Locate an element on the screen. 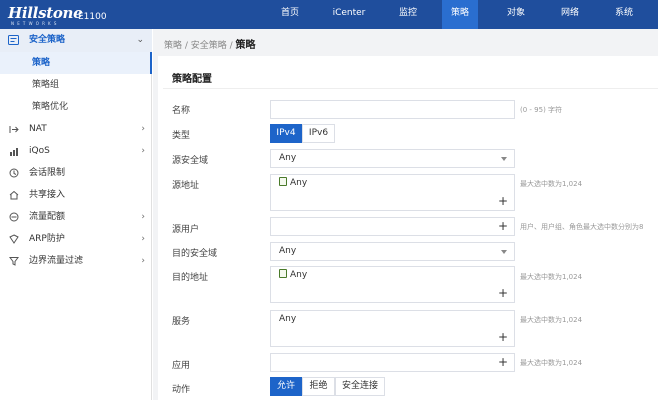 The image size is (658, 400). service-value: Any is located at coordinates (288, 319).